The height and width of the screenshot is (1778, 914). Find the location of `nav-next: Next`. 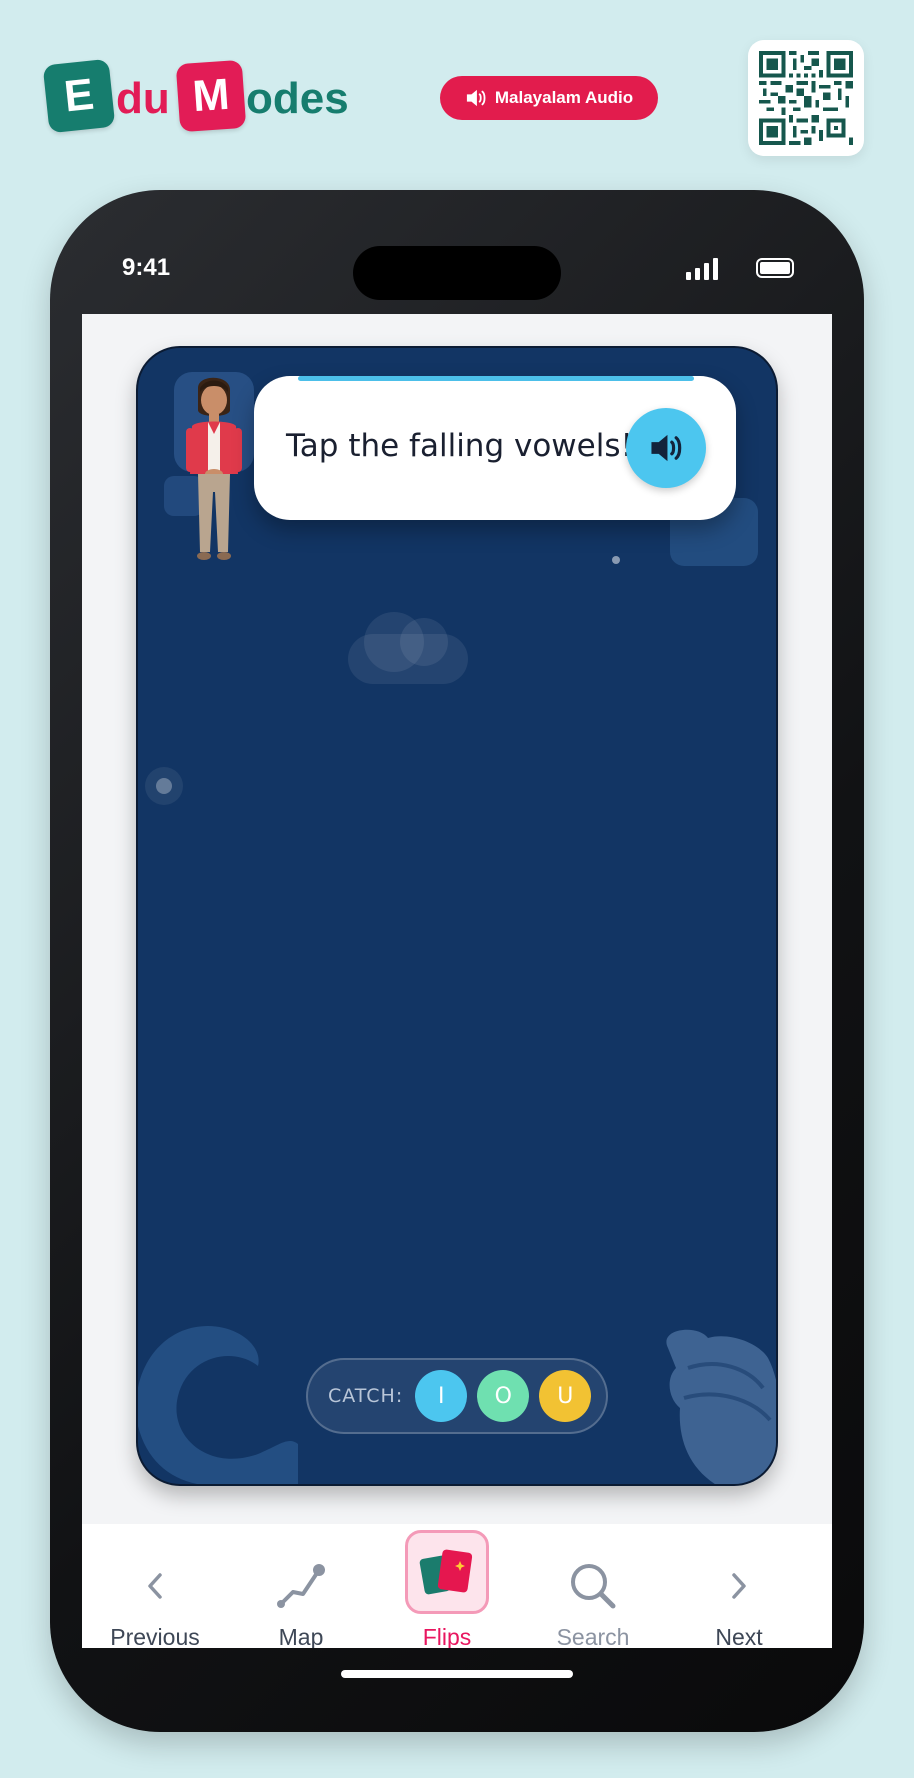

nav-next: Next is located at coordinates (739, 1586).